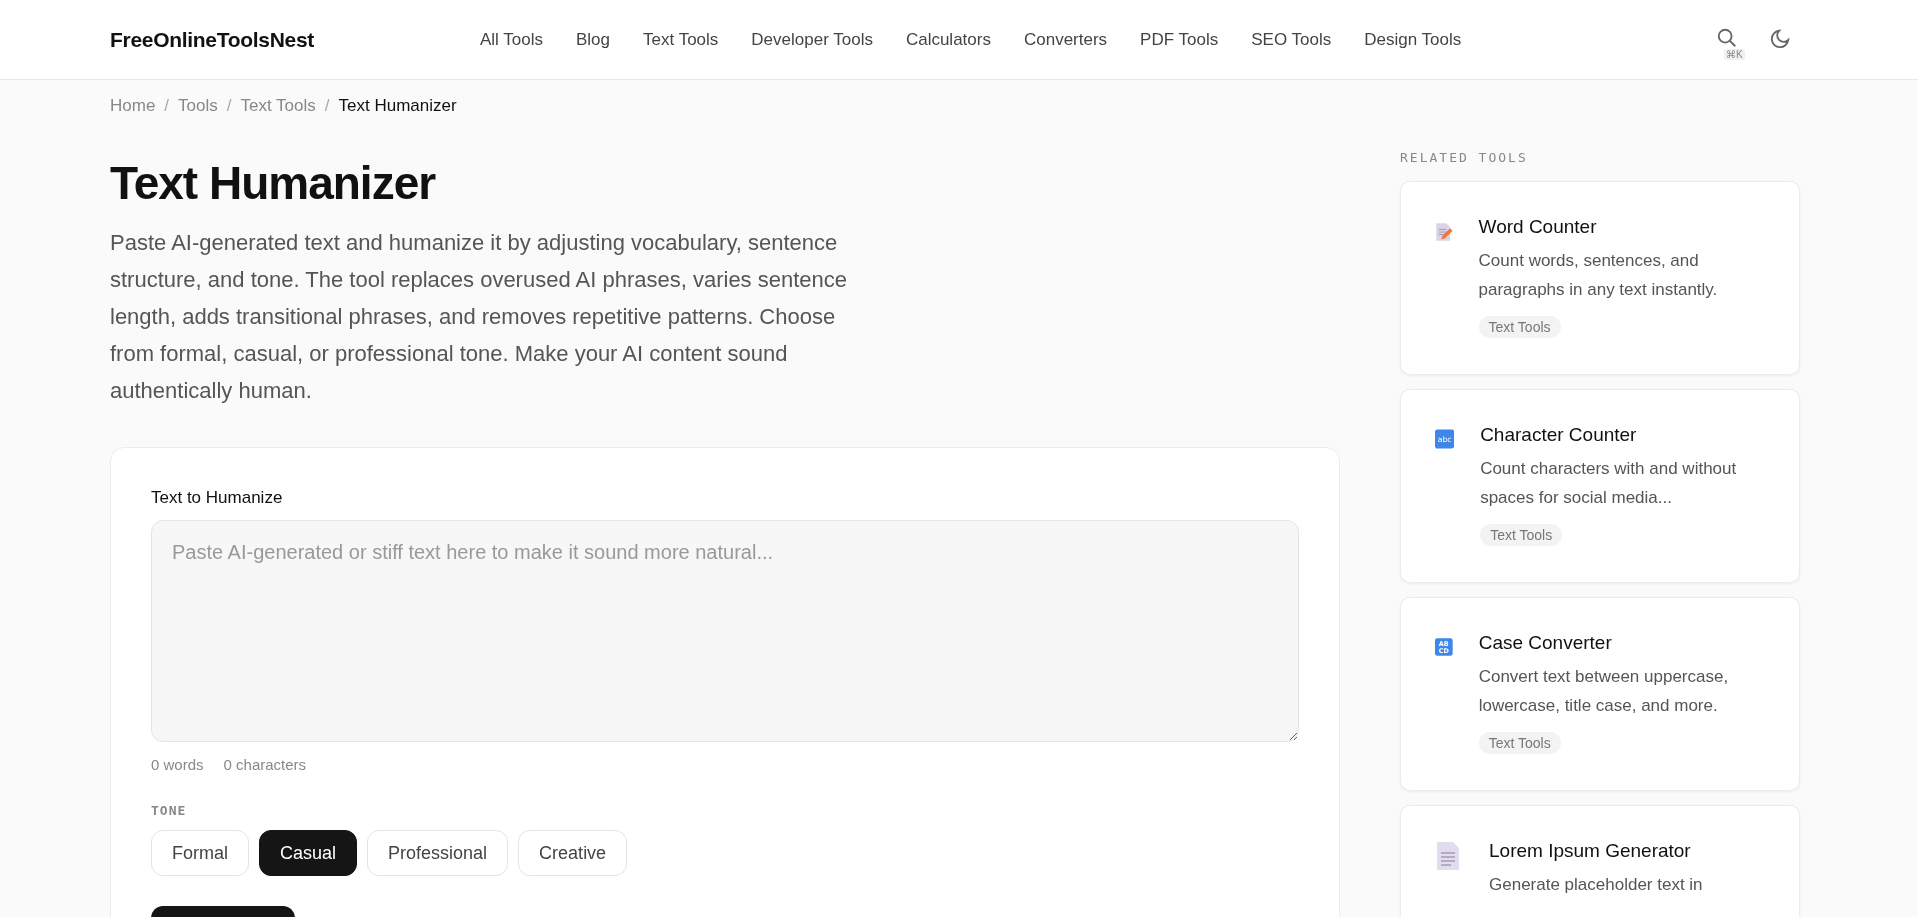  I want to click on nav-link: Design Tools, so click(1413, 39).